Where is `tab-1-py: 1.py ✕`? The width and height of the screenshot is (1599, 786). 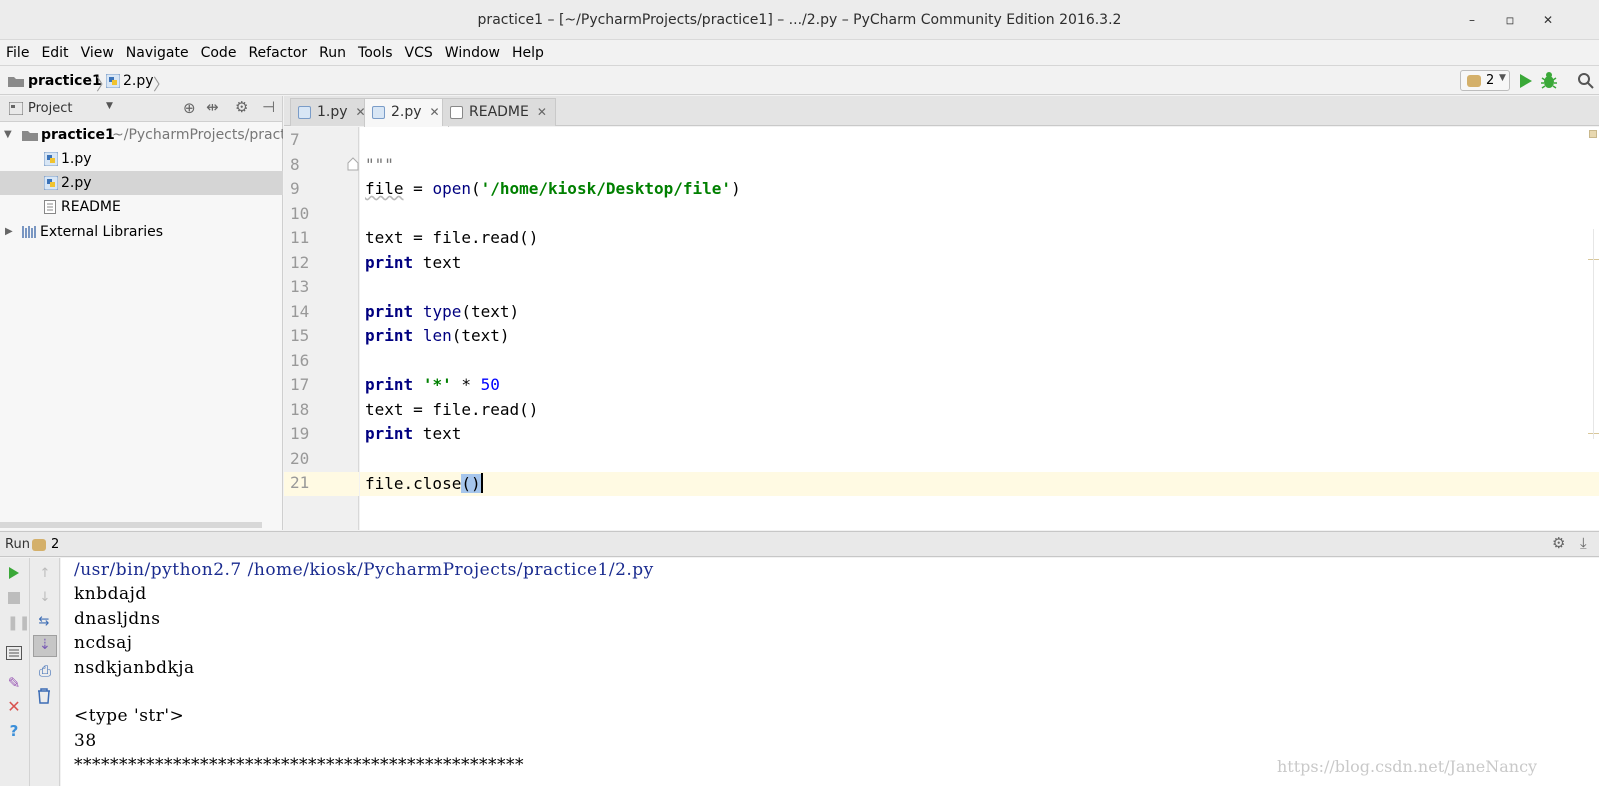 tab-1-py: 1.py ✕ is located at coordinates (332, 112).